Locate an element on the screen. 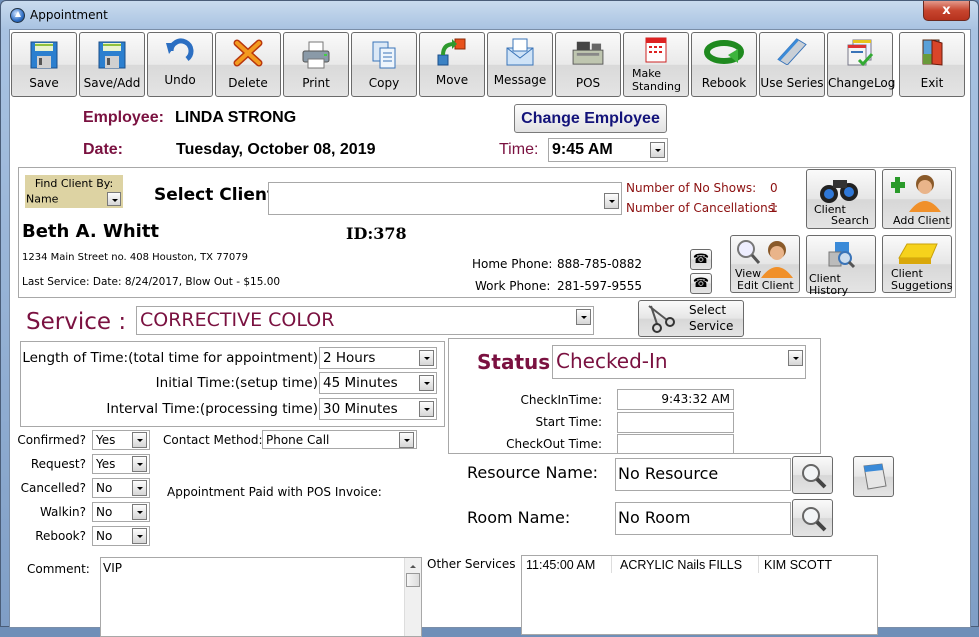  change-employee-button: Change Employee is located at coordinates (590, 118).